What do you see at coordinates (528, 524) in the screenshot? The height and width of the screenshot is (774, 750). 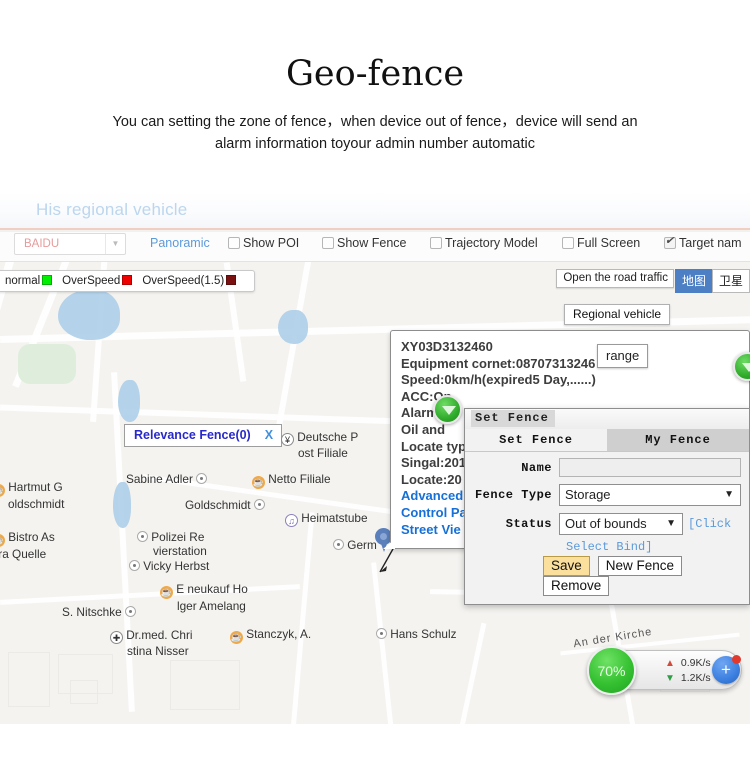 I see `status-label: Status` at bounding box center [528, 524].